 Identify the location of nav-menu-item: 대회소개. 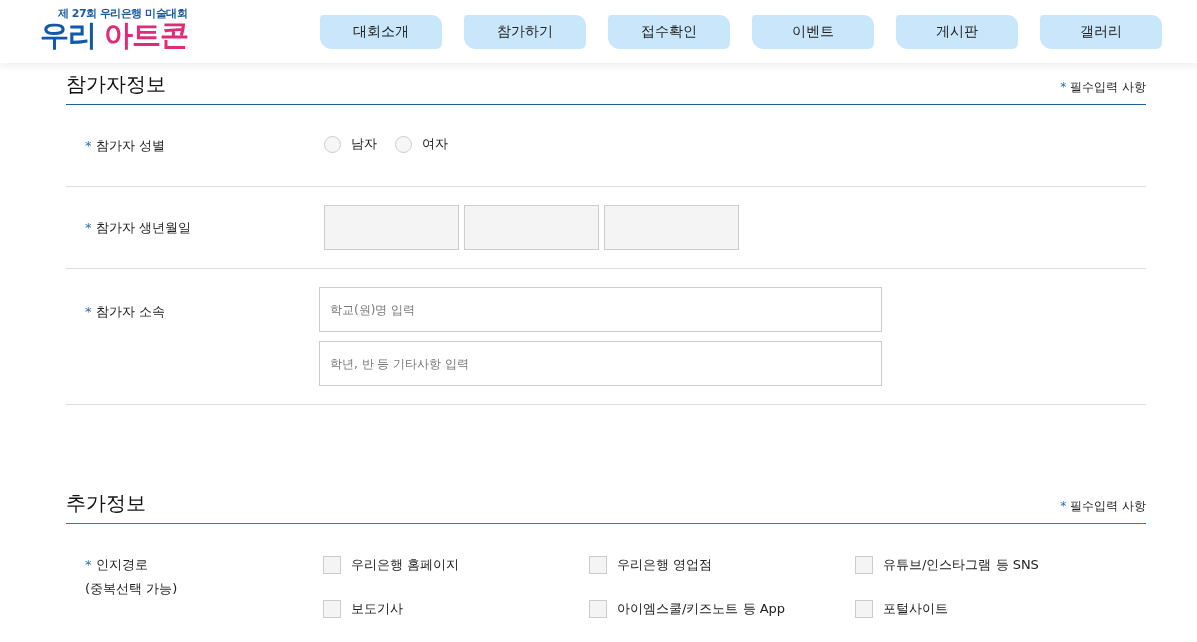
(381, 31).